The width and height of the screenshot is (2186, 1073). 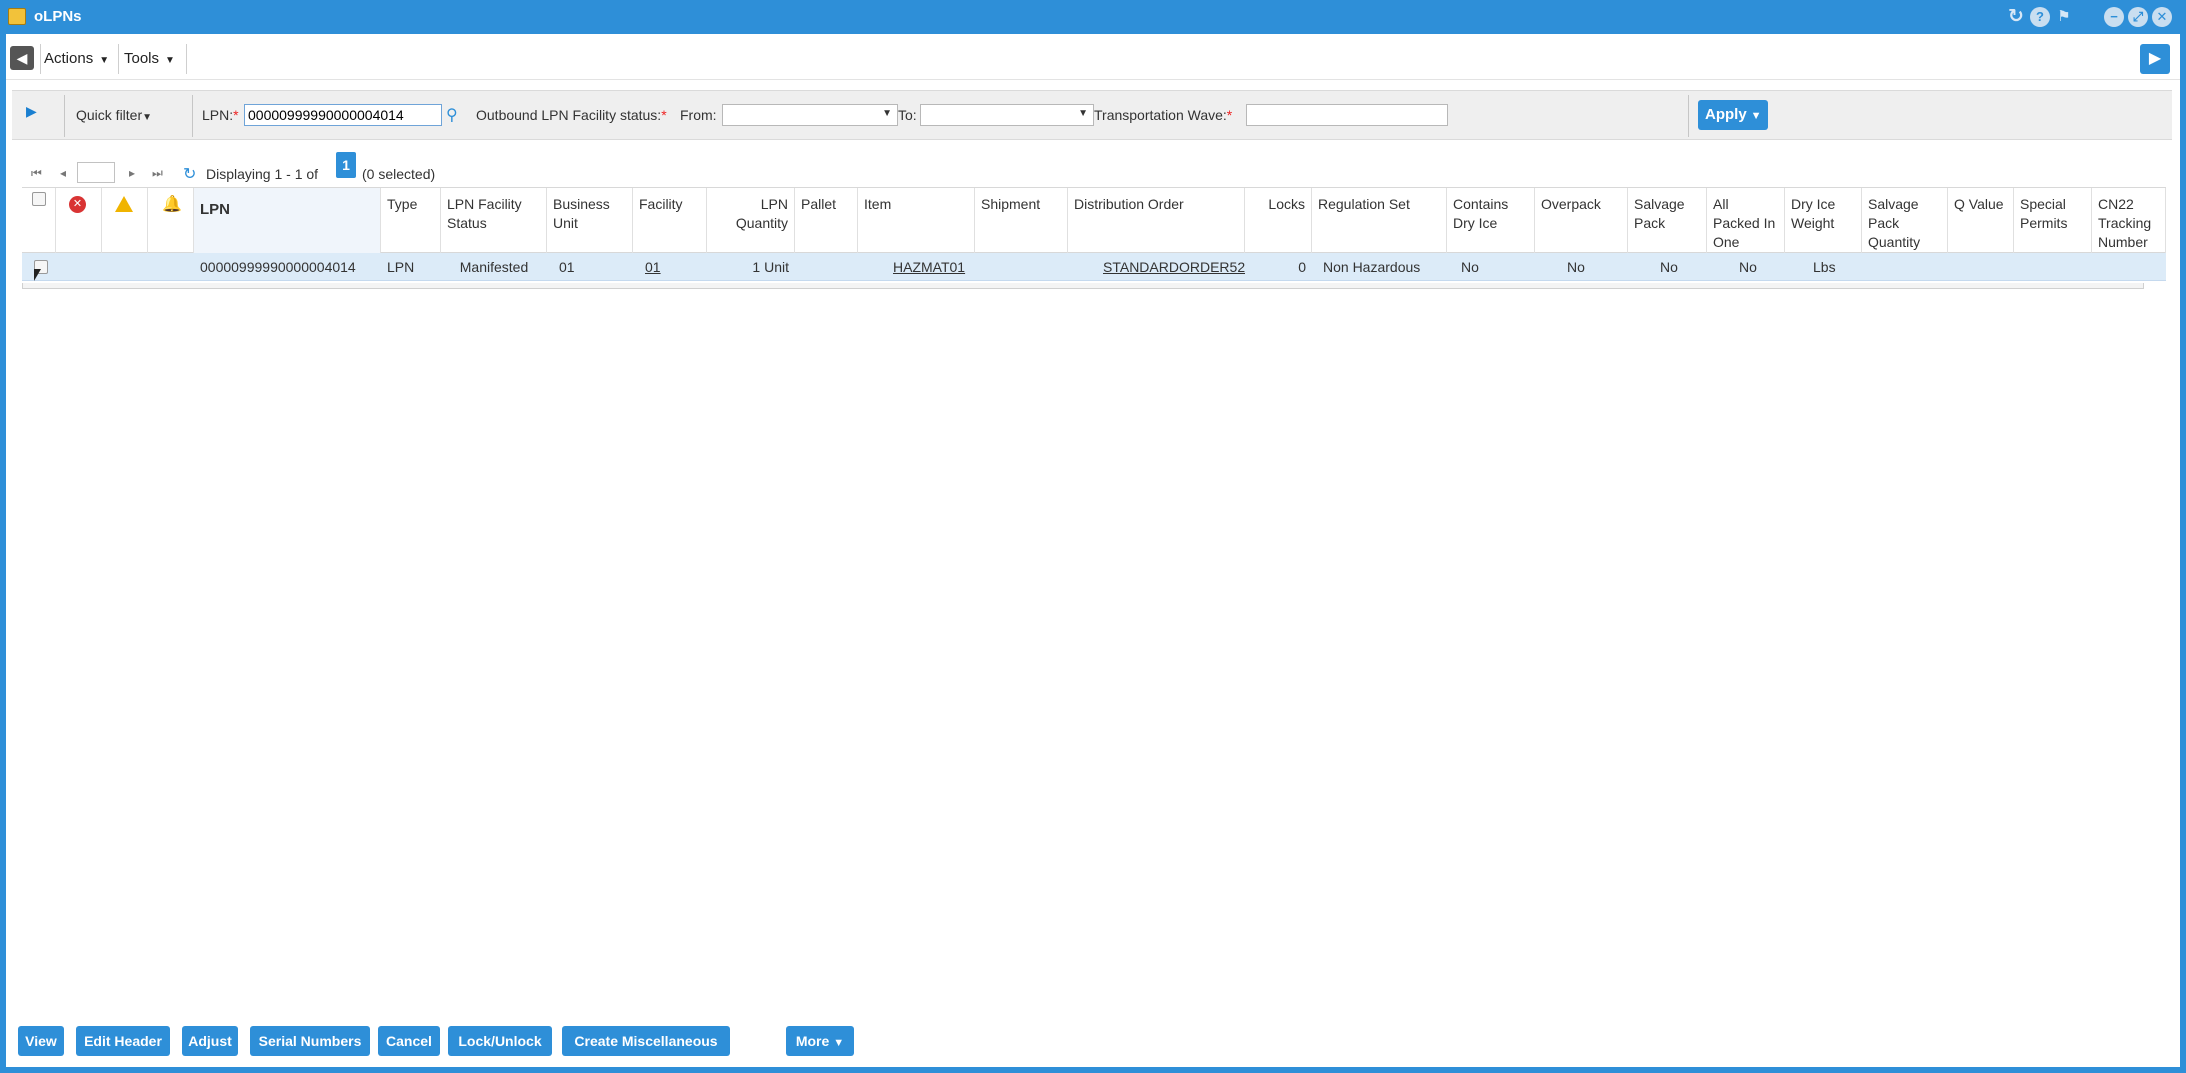 I want to click on next-page-icon: ▸, so click(x=132, y=173).